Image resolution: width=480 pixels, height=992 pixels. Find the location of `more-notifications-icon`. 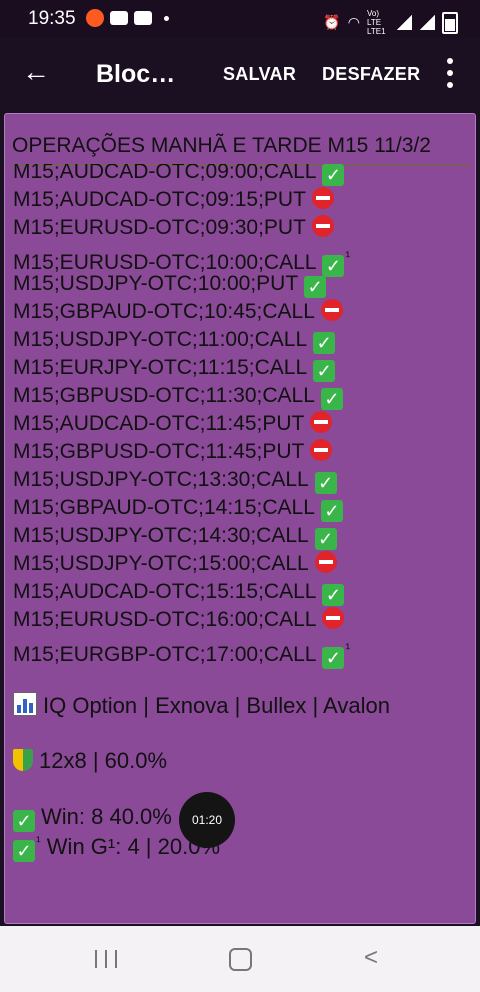

more-notifications-icon is located at coordinates (166, 18).